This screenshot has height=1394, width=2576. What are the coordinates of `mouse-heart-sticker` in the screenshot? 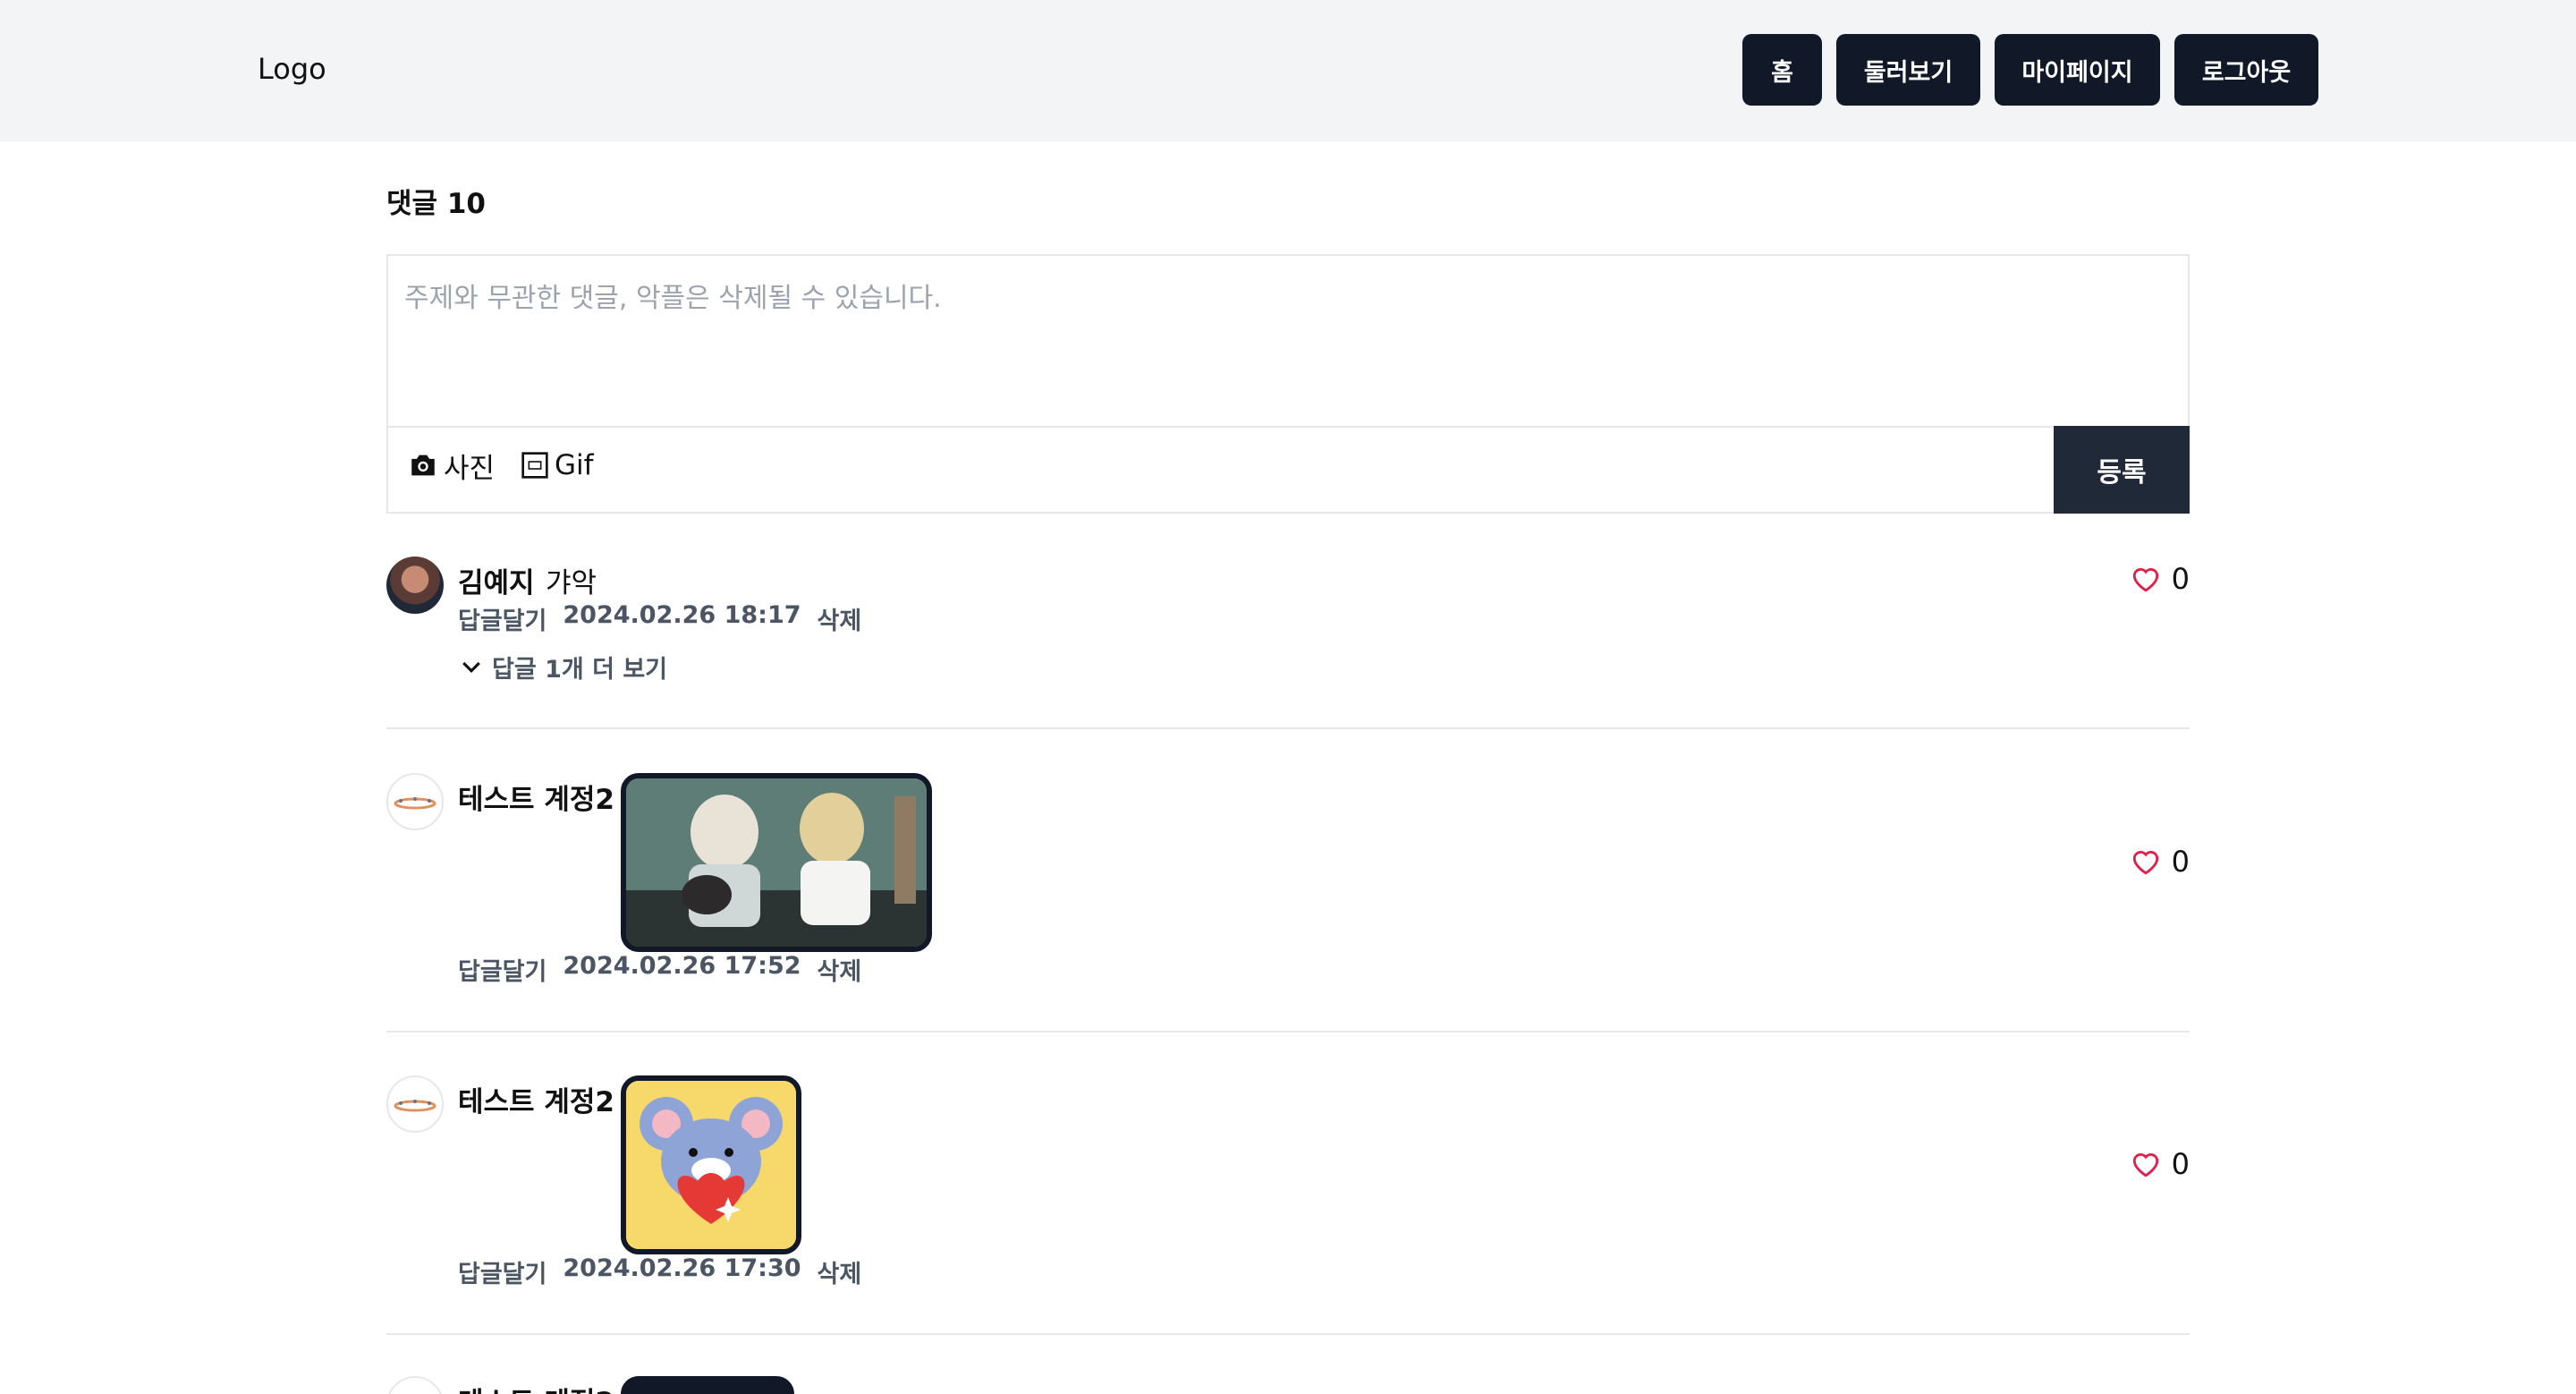 It's located at (711, 1165).